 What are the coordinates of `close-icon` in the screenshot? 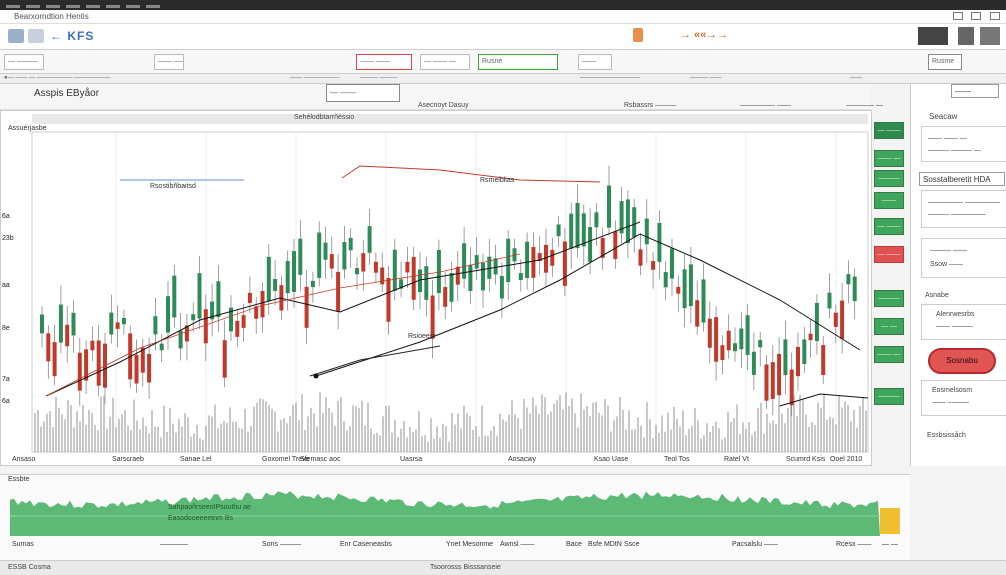 It's located at (995, 16).